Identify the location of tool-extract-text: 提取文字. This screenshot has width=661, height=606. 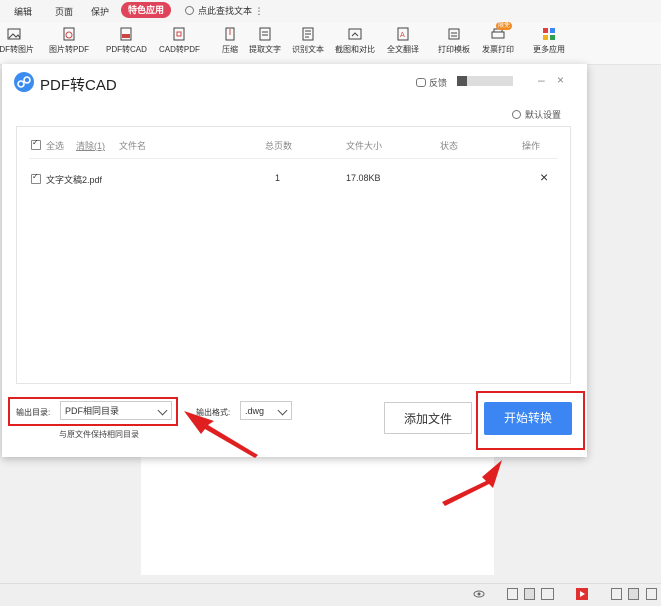
(265, 40).